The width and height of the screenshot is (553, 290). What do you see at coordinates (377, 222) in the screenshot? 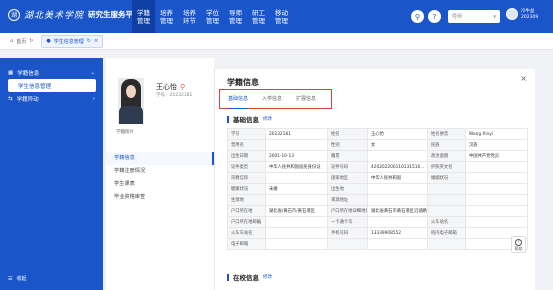
I see `table-row: 户口所在地邮编 一卡通卡号 火车站名` at bounding box center [377, 222].